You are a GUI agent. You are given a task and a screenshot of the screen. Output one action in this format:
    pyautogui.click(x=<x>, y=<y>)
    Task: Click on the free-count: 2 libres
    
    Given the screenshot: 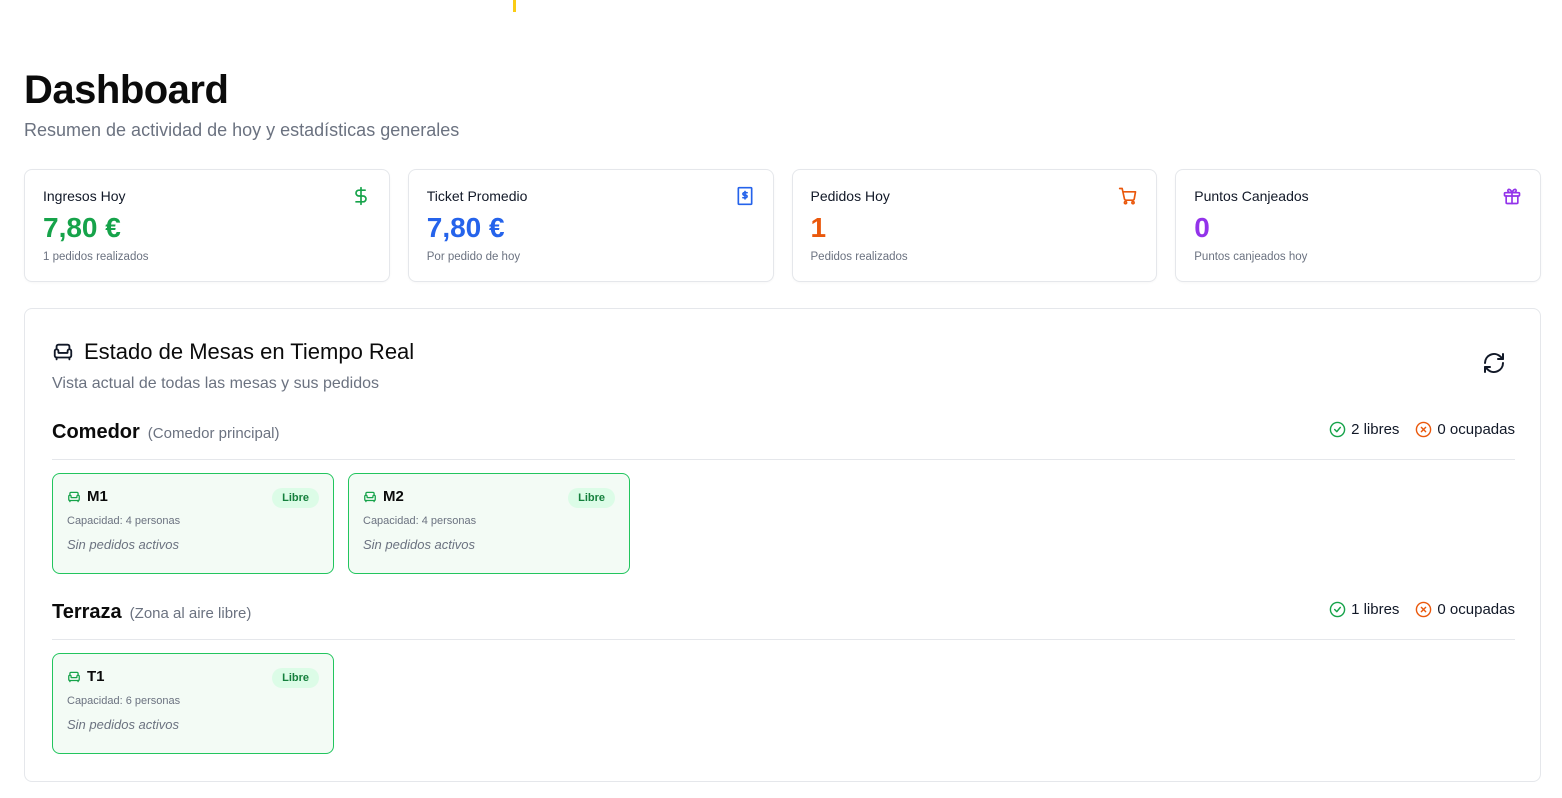 What is the action you would take?
    pyautogui.click(x=1364, y=429)
    